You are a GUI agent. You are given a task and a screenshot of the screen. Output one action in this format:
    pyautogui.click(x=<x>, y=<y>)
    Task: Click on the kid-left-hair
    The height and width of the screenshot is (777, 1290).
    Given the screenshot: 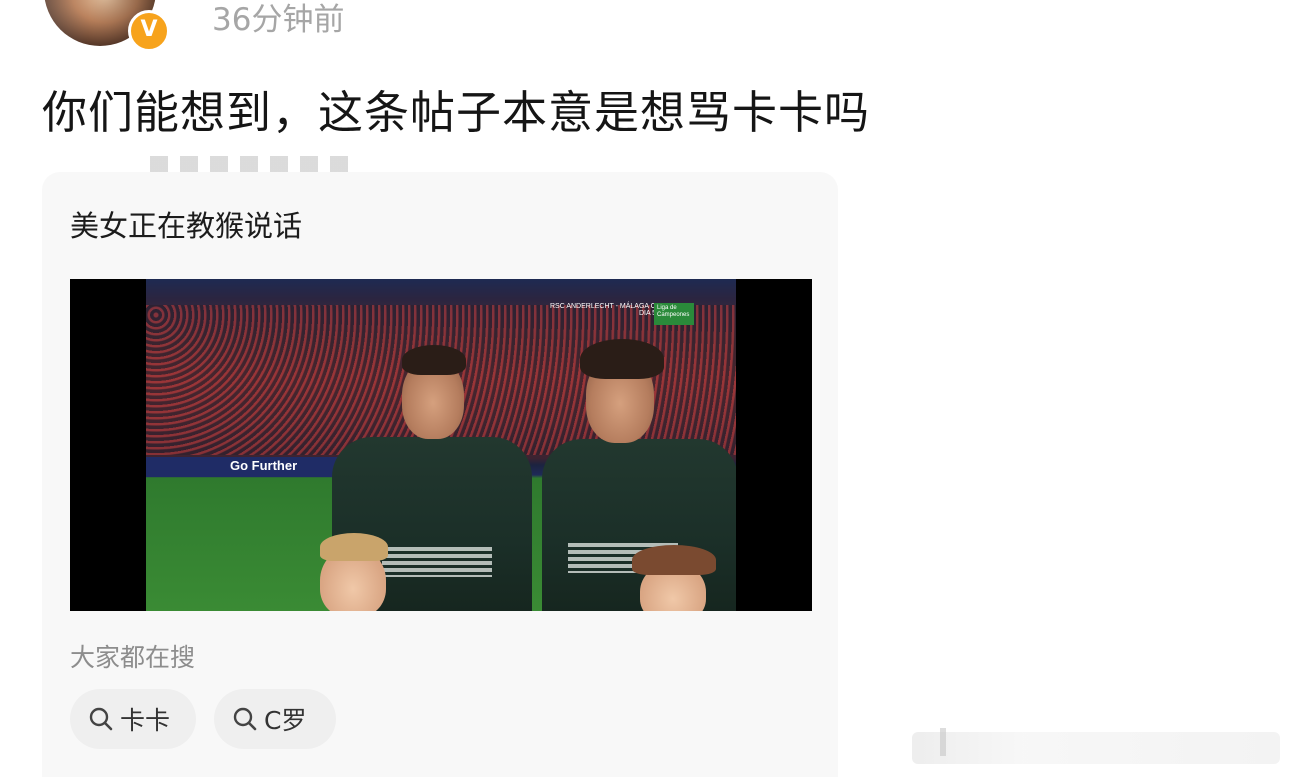 What is the action you would take?
    pyautogui.click(x=354, y=547)
    